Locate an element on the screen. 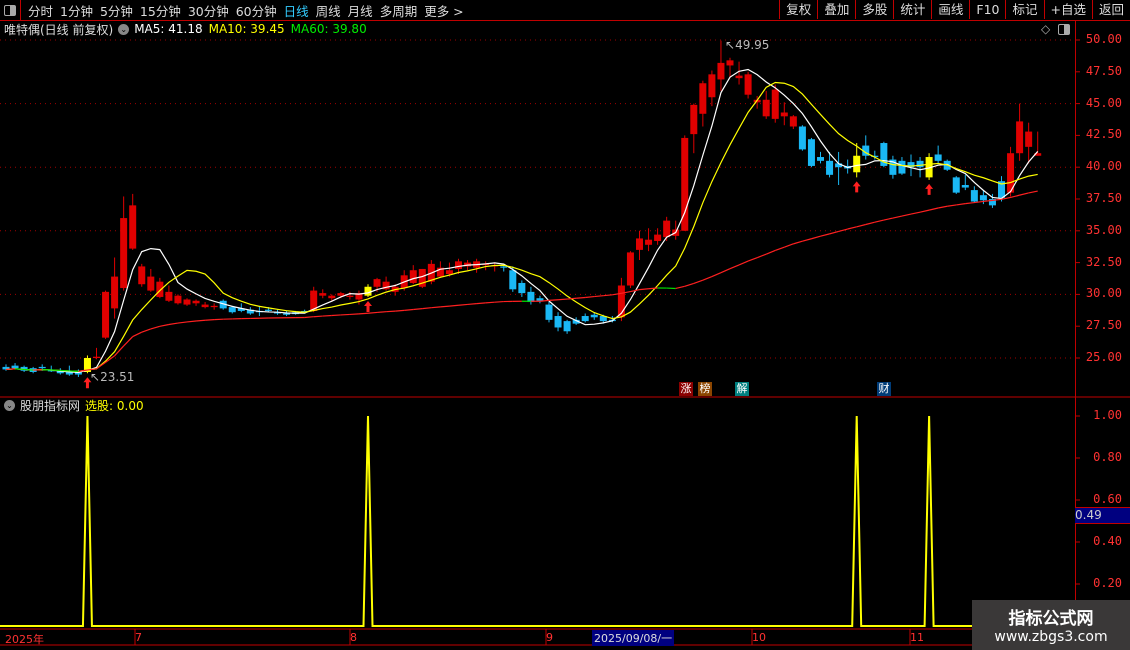 The width and height of the screenshot is (1130, 650). cursor-value-badge: 0.49 is located at coordinates (1102, 515).